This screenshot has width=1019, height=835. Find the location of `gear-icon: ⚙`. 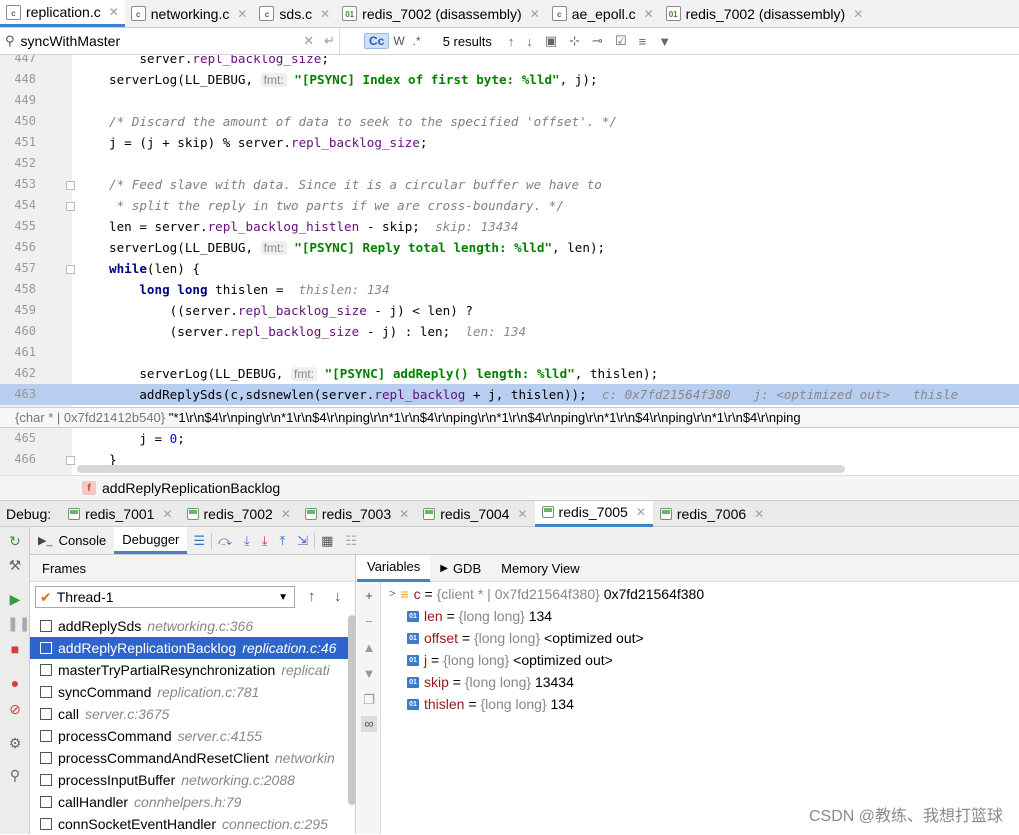

gear-icon: ⚙ is located at coordinates (15, 743).